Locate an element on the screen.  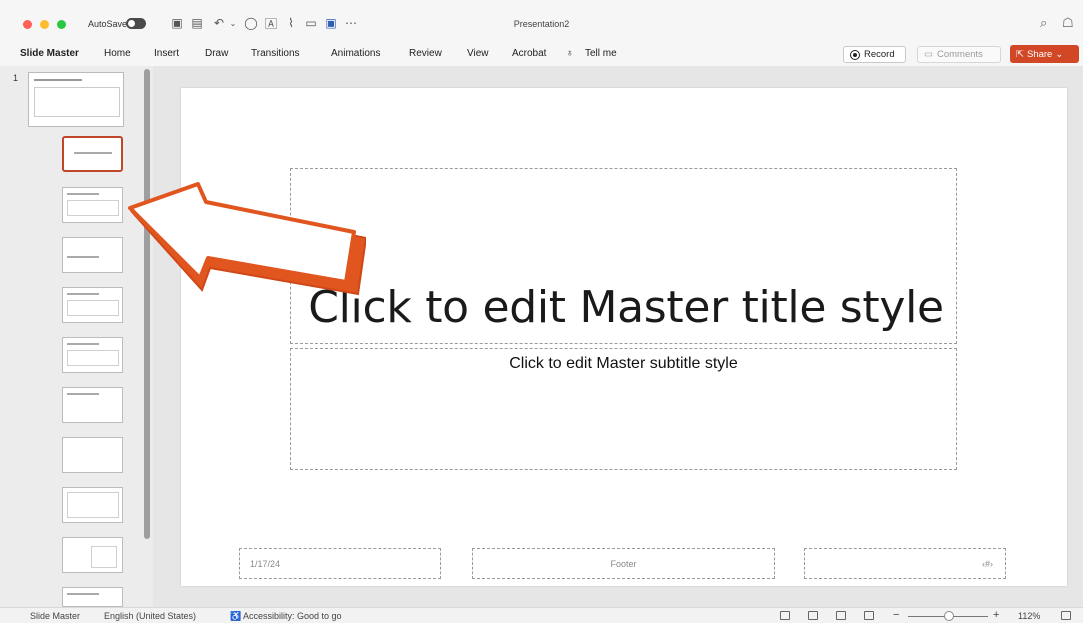
tab-view: View is located at coordinates (478, 53).